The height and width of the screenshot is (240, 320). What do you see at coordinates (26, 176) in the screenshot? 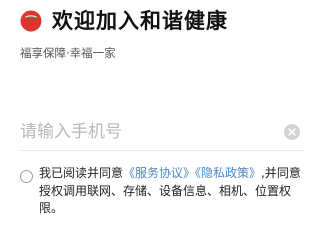
I see `agreement-checkbox` at bounding box center [26, 176].